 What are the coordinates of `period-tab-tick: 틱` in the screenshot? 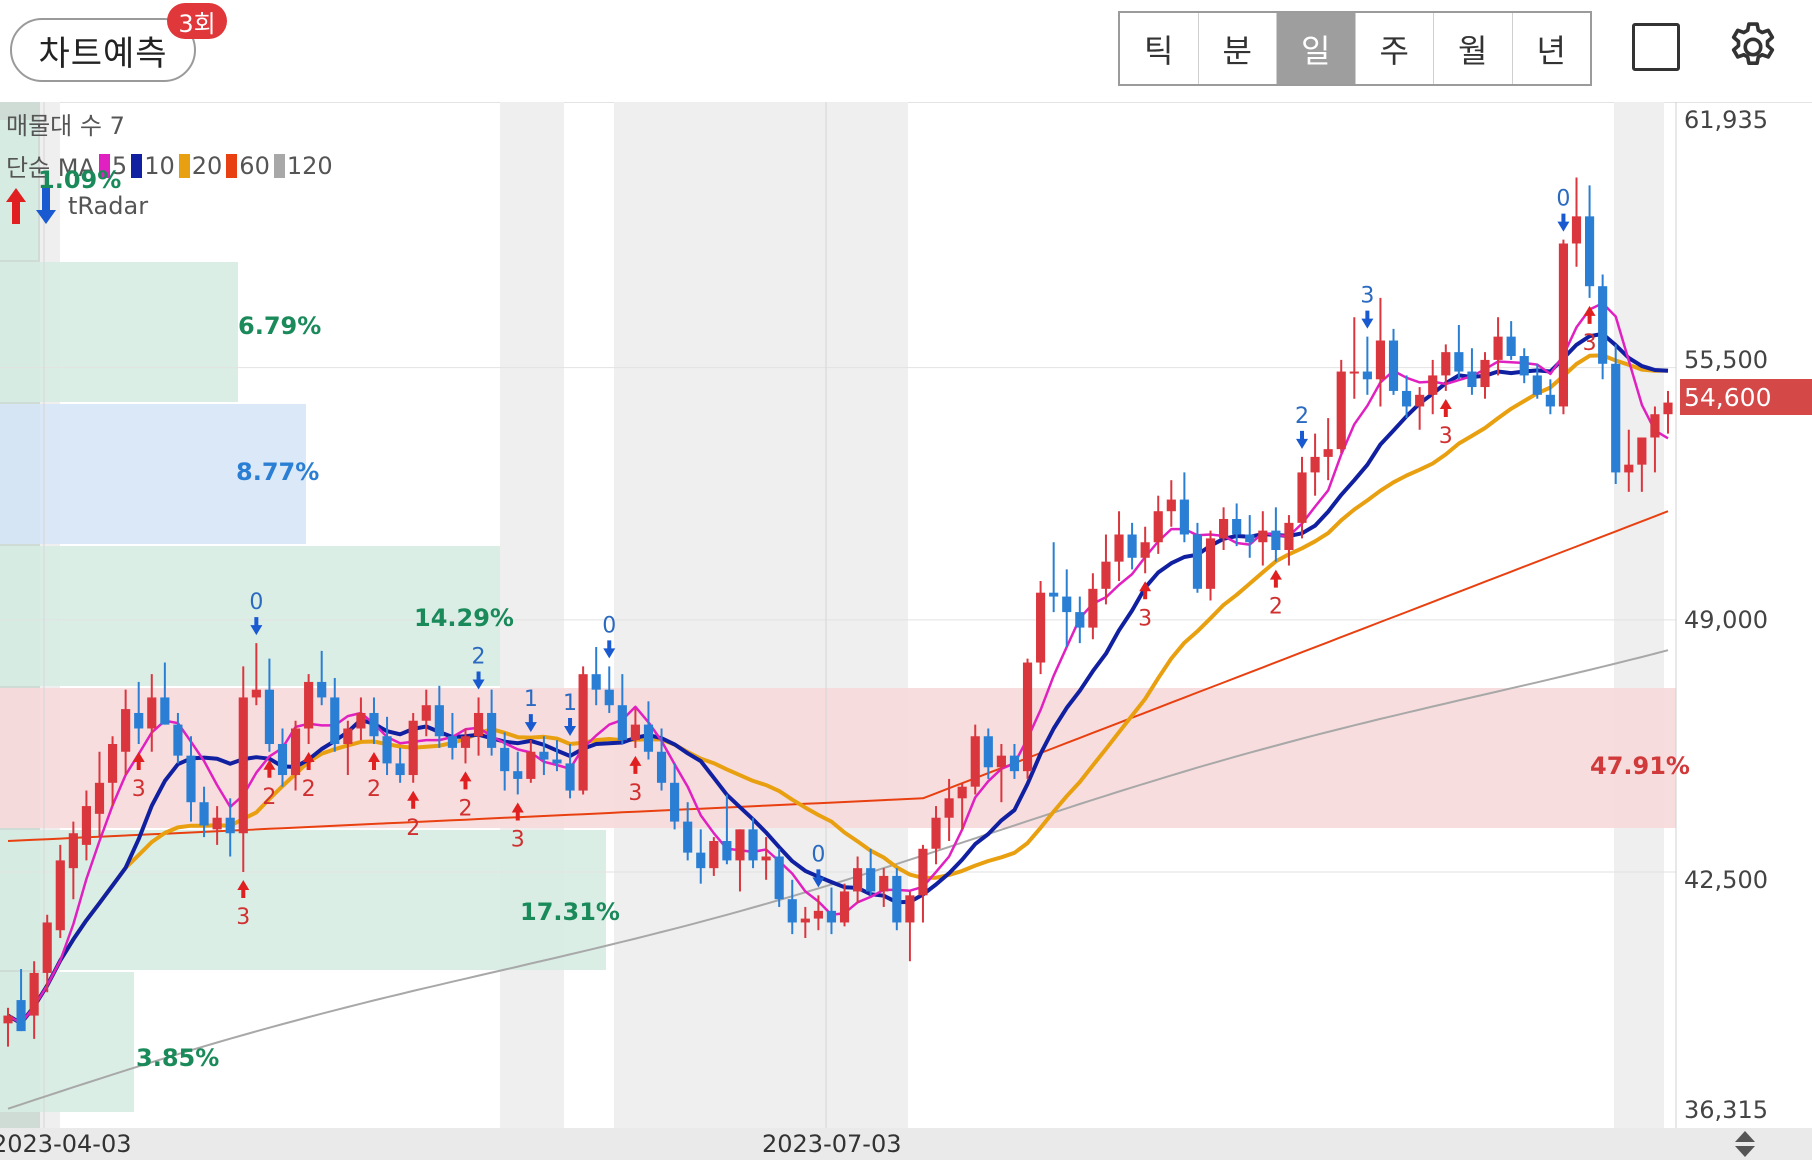 It's located at (1159, 48).